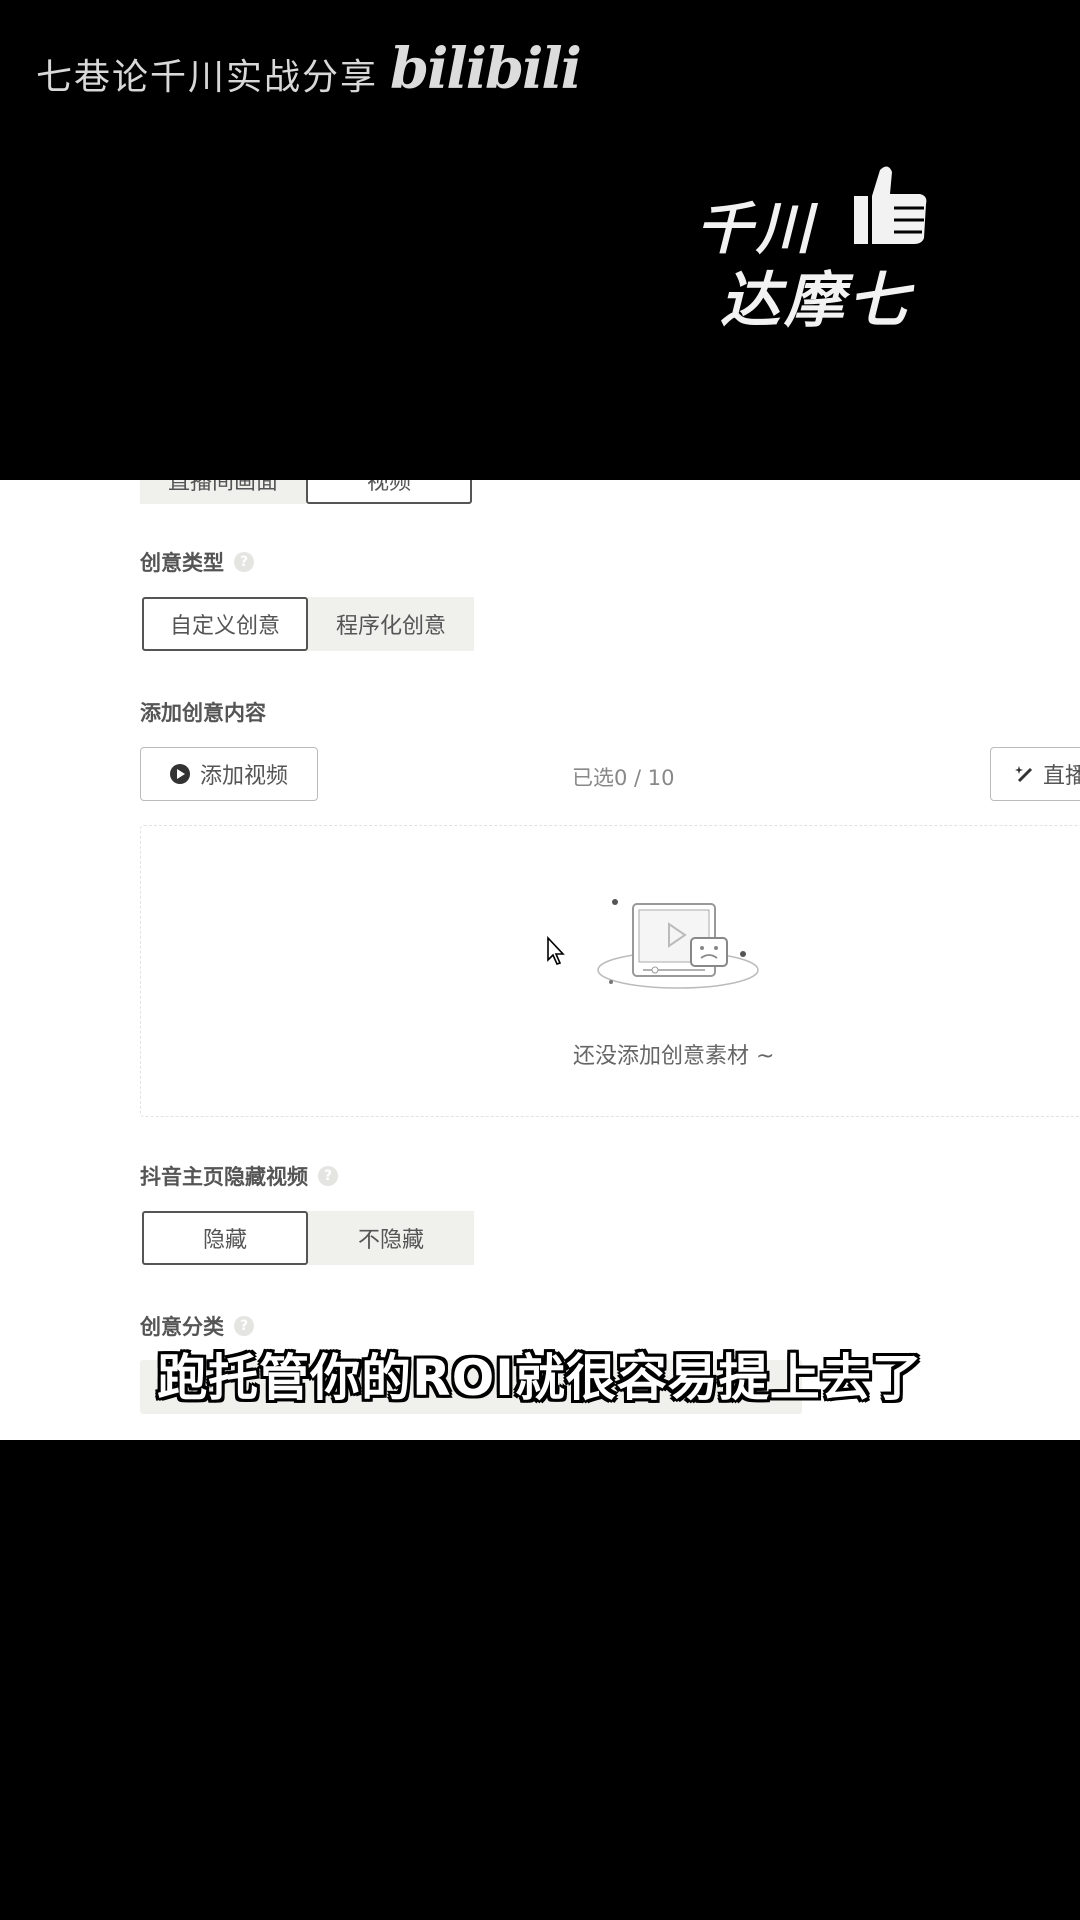  What do you see at coordinates (1024, 774) in the screenshot?
I see `magic-wand-icon` at bounding box center [1024, 774].